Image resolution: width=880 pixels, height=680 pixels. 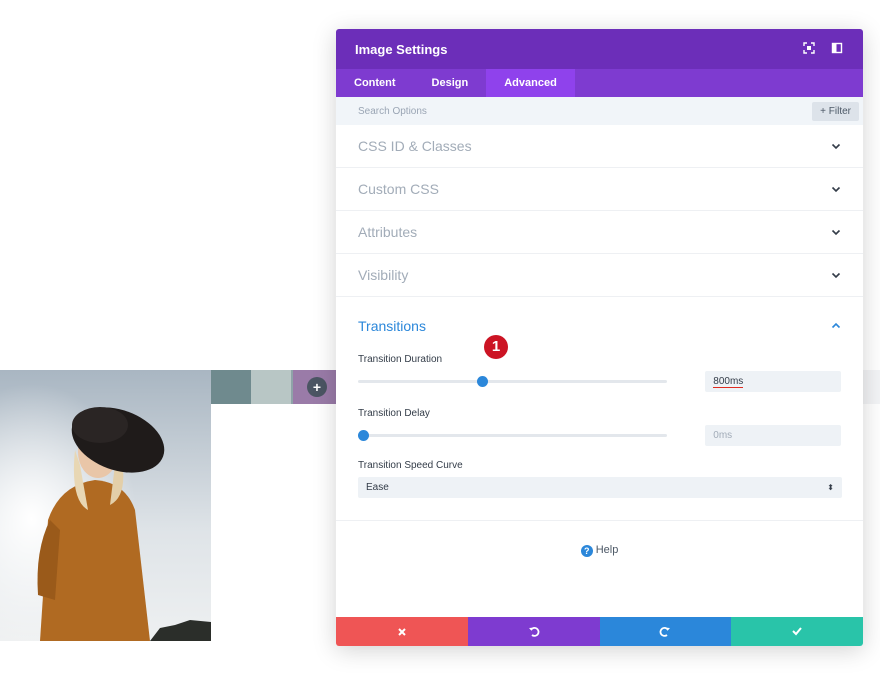 What do you see at coordinates (388, 232) in the screenshot?
I see `section-label: Attributes` at bounding box center [388, 232].